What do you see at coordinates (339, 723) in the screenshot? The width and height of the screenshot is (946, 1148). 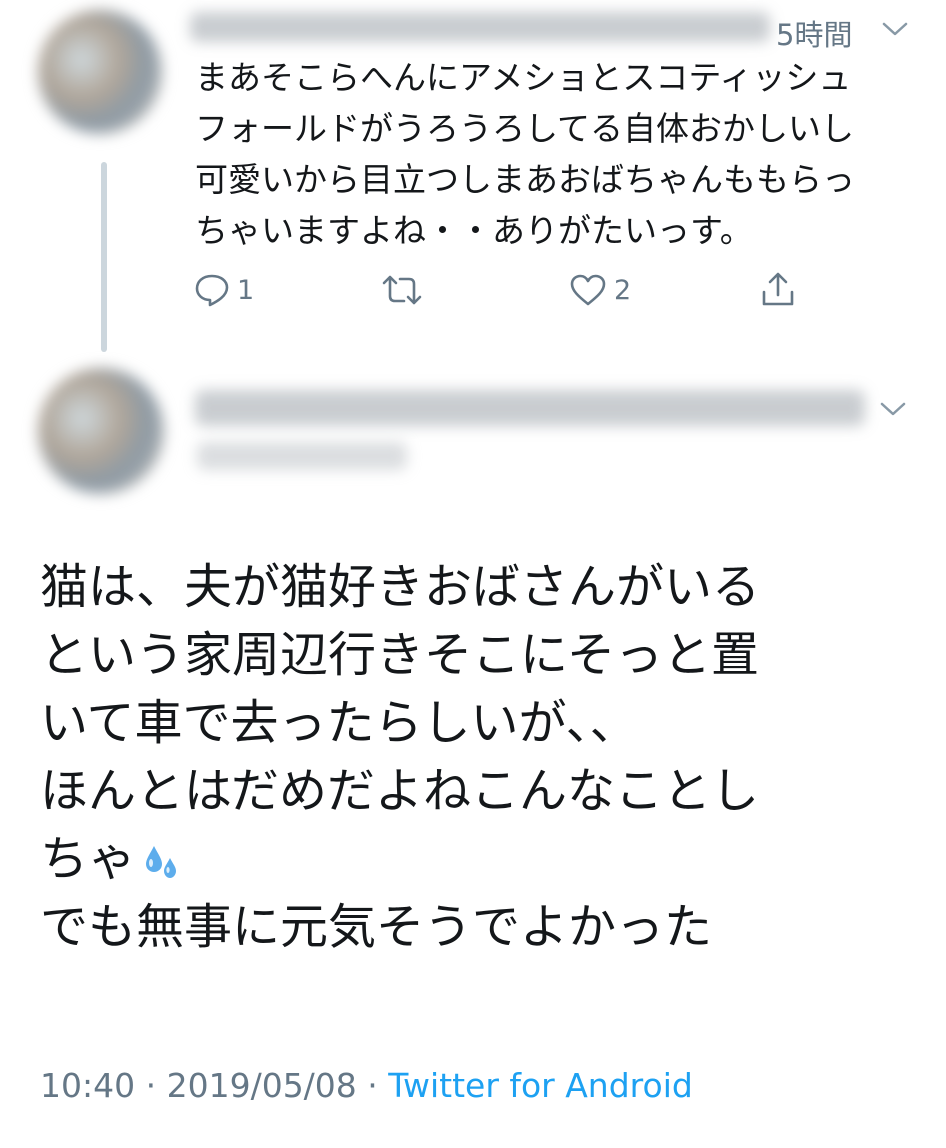 I see `main-text-line: いて車で去ったらしいが、、` at bounding box center [339, 723].